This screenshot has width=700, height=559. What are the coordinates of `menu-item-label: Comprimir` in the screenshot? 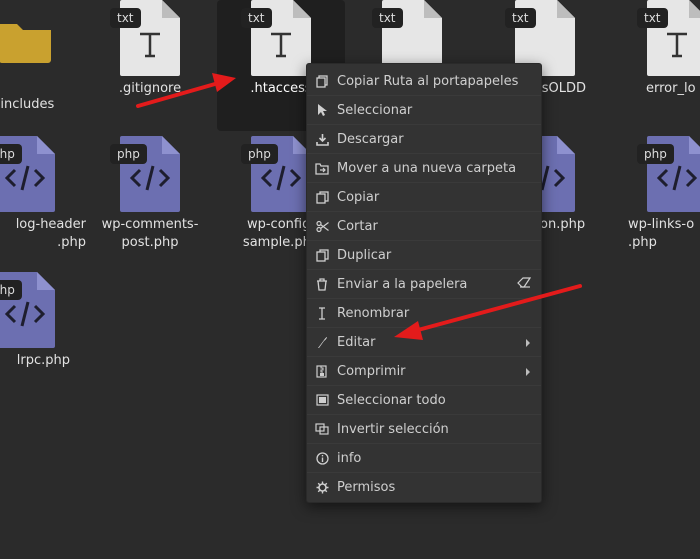 It's located at (371, 371).